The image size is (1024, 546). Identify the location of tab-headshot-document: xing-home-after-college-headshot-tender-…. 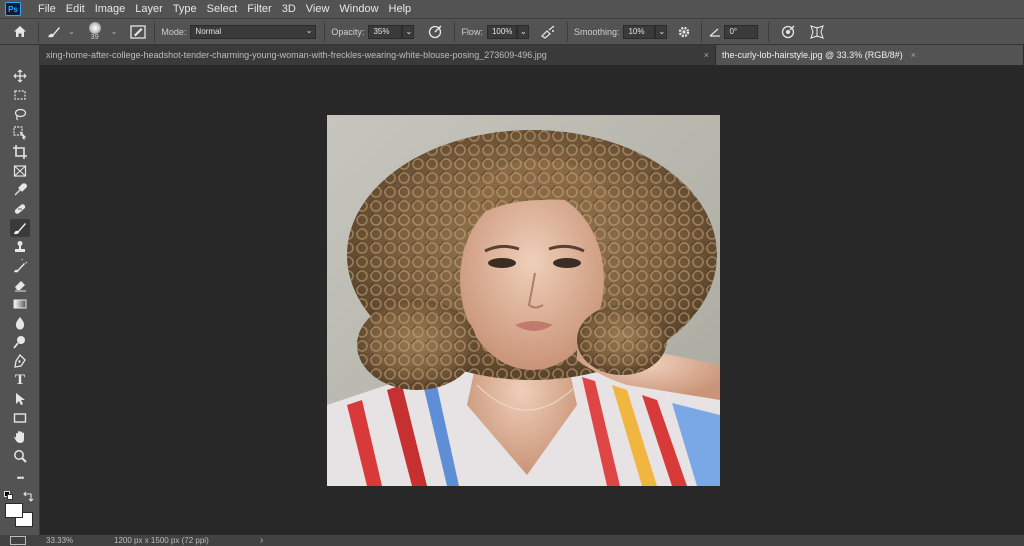
(378, 55).